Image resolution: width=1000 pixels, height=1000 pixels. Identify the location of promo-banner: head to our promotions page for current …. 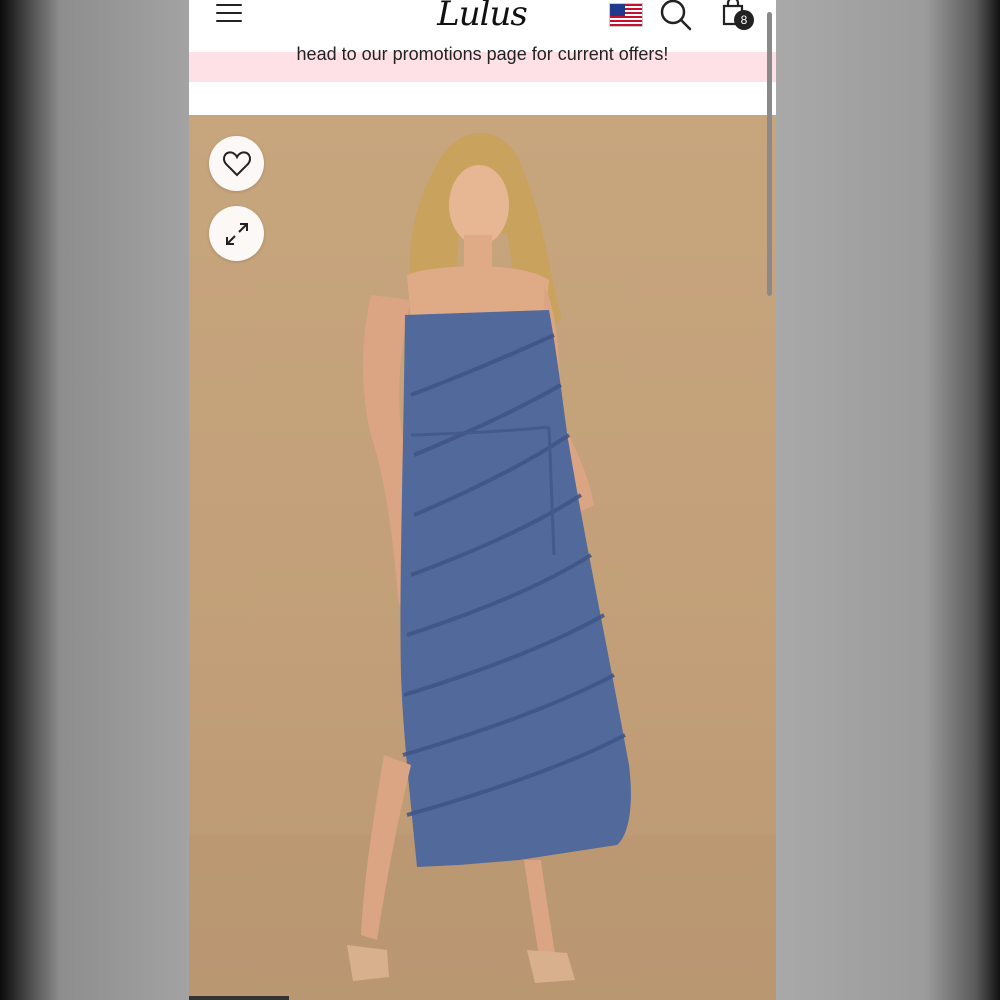
(482, 63).